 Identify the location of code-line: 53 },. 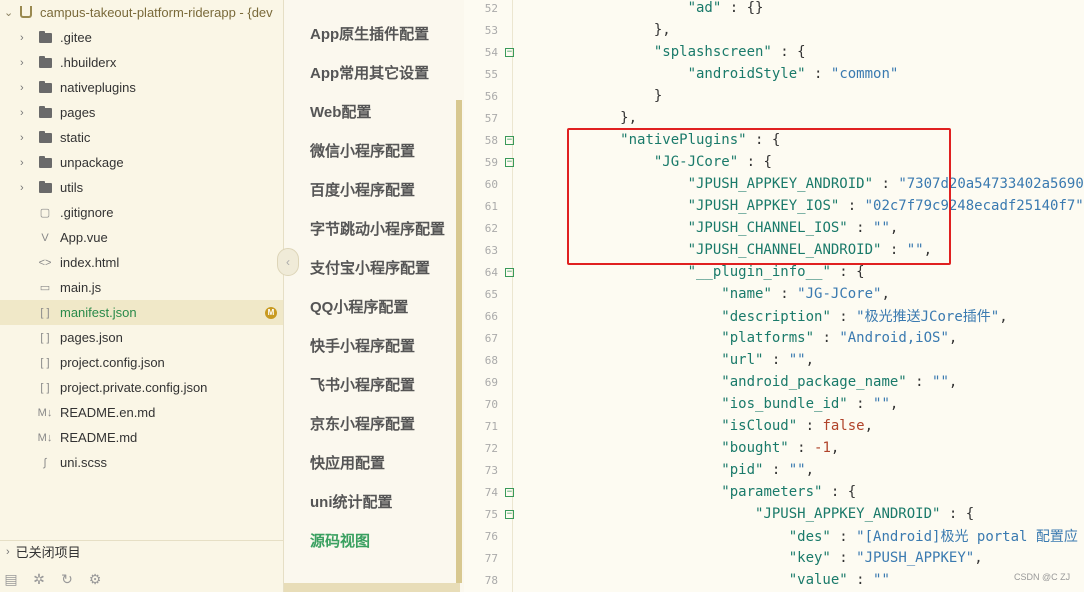
(774, 30).